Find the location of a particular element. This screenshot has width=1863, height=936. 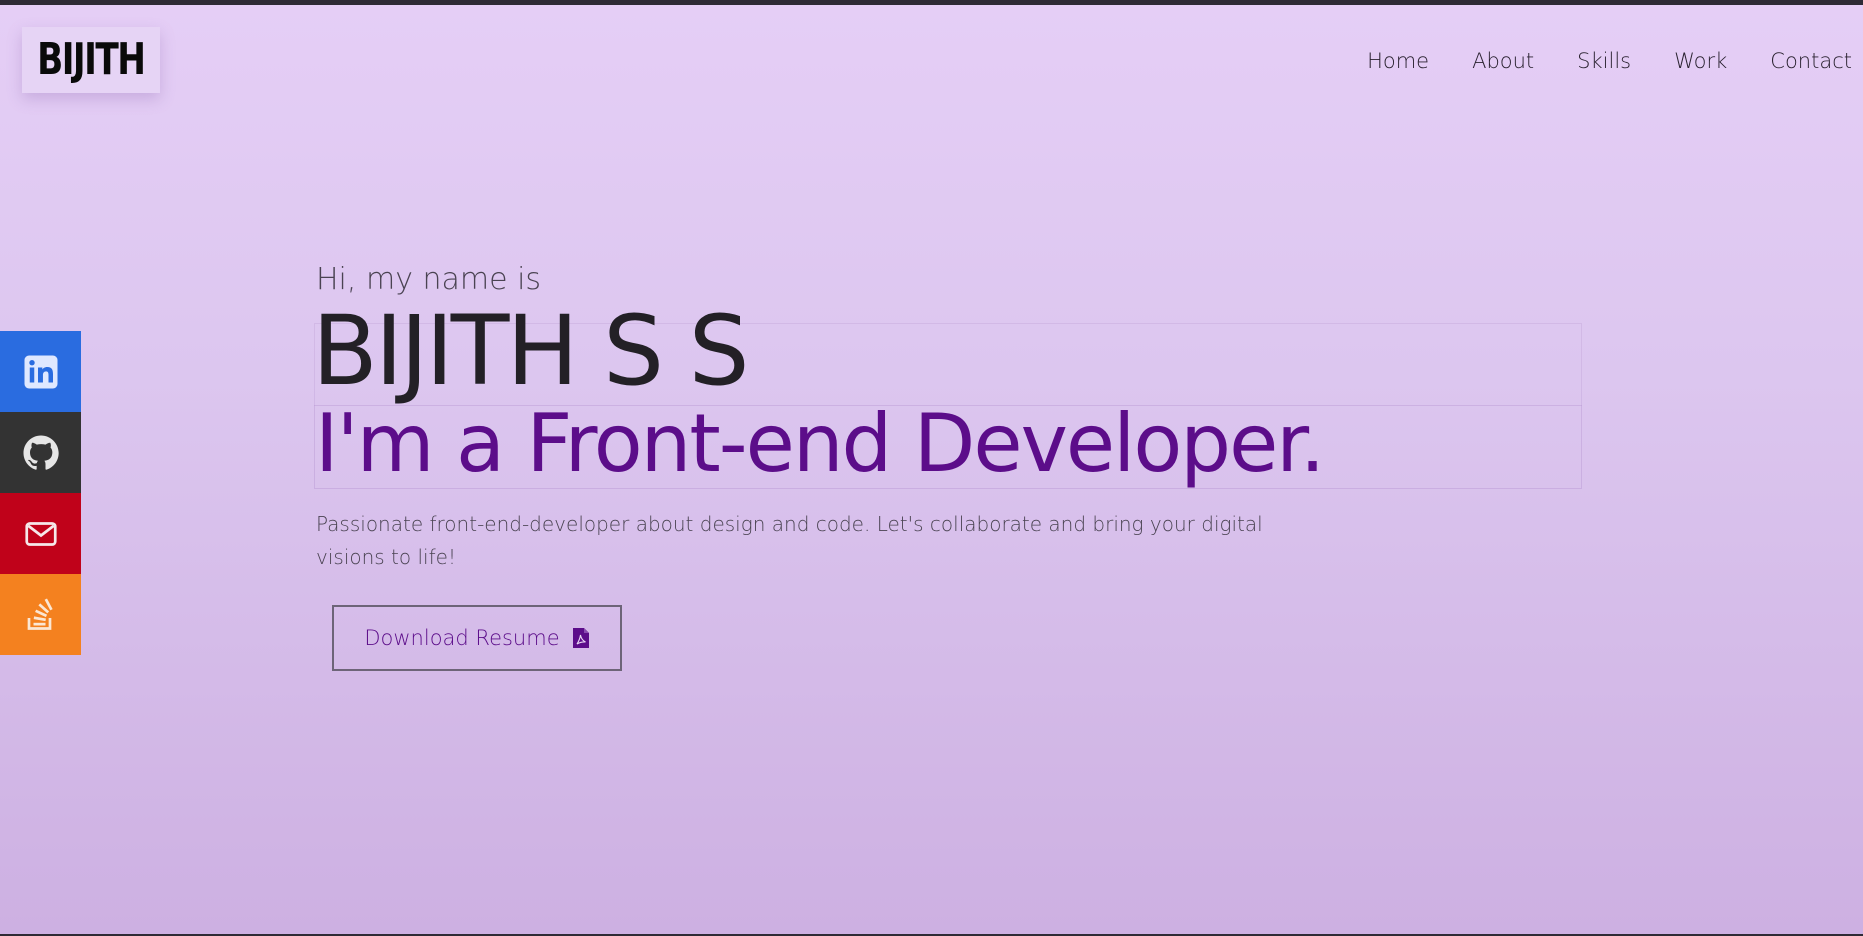

linkedin-icon is located at coordinates (40, 371).